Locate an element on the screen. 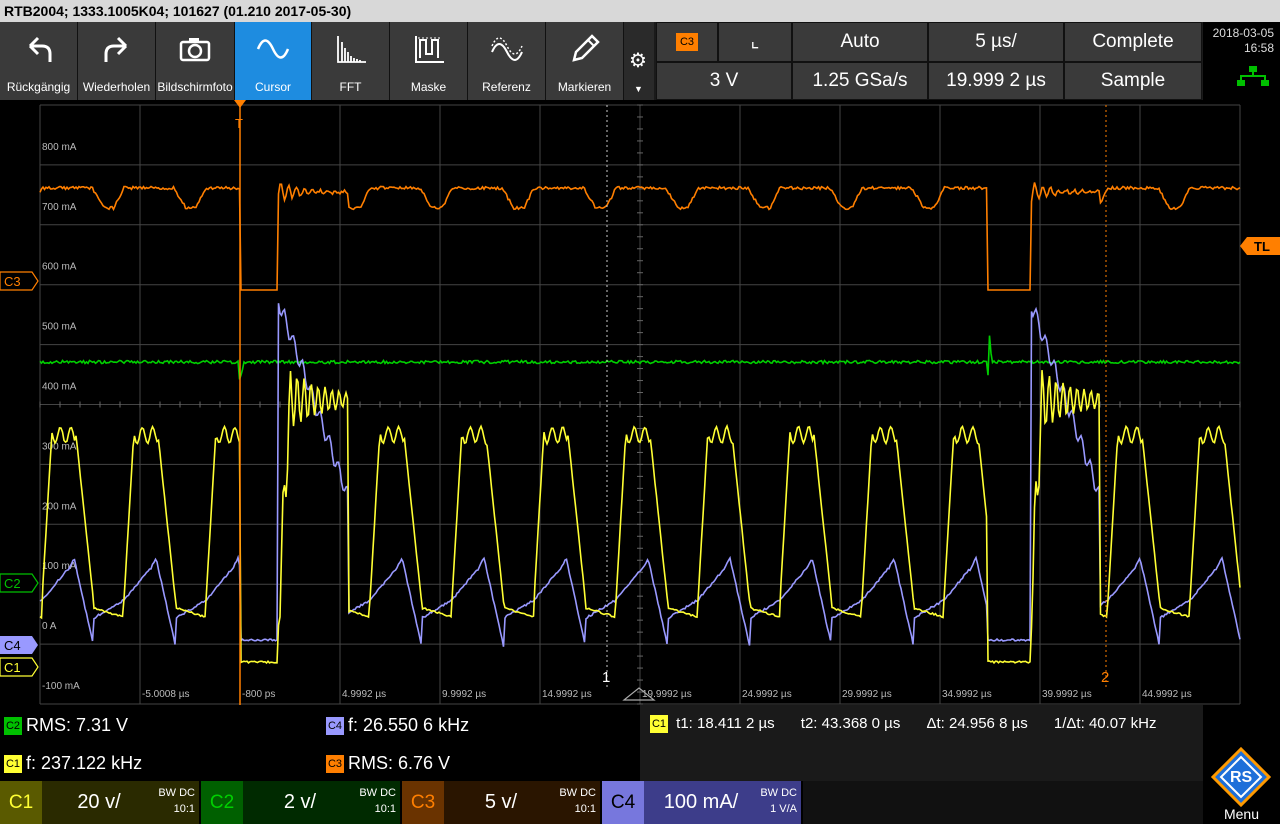 The image size is (1280, 824). fft-icon is located at coordinates (351, 49).